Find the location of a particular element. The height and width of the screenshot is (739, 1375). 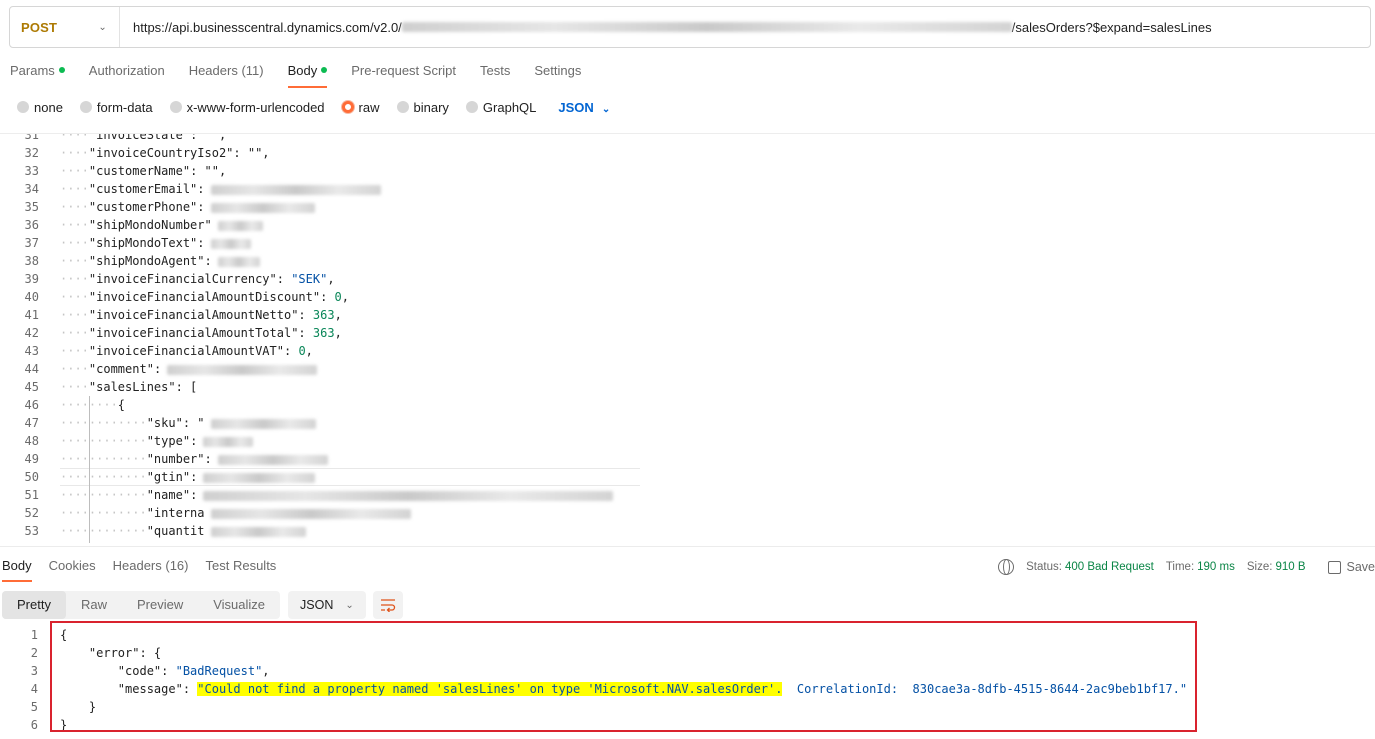

response-format-label: JSON is located at coordinates (317, 605).